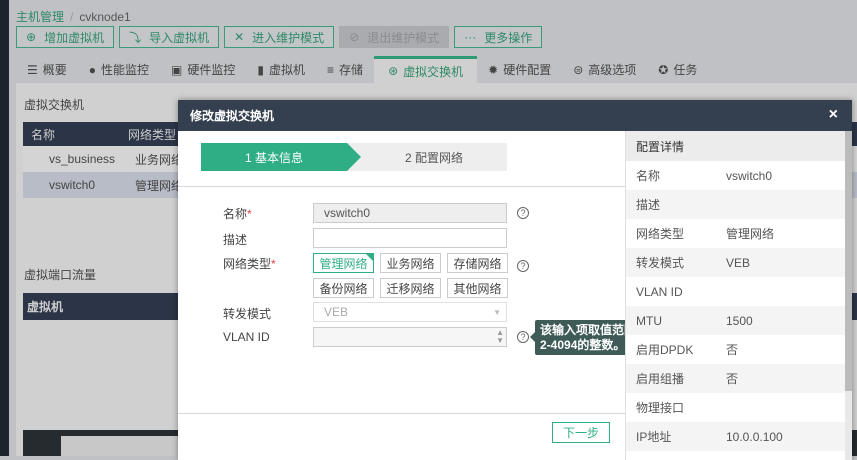 This screenshot has width=857, height=460. I want to click on enter-maintenance-button: ✕ 进入维护模式, so click(279, 37).